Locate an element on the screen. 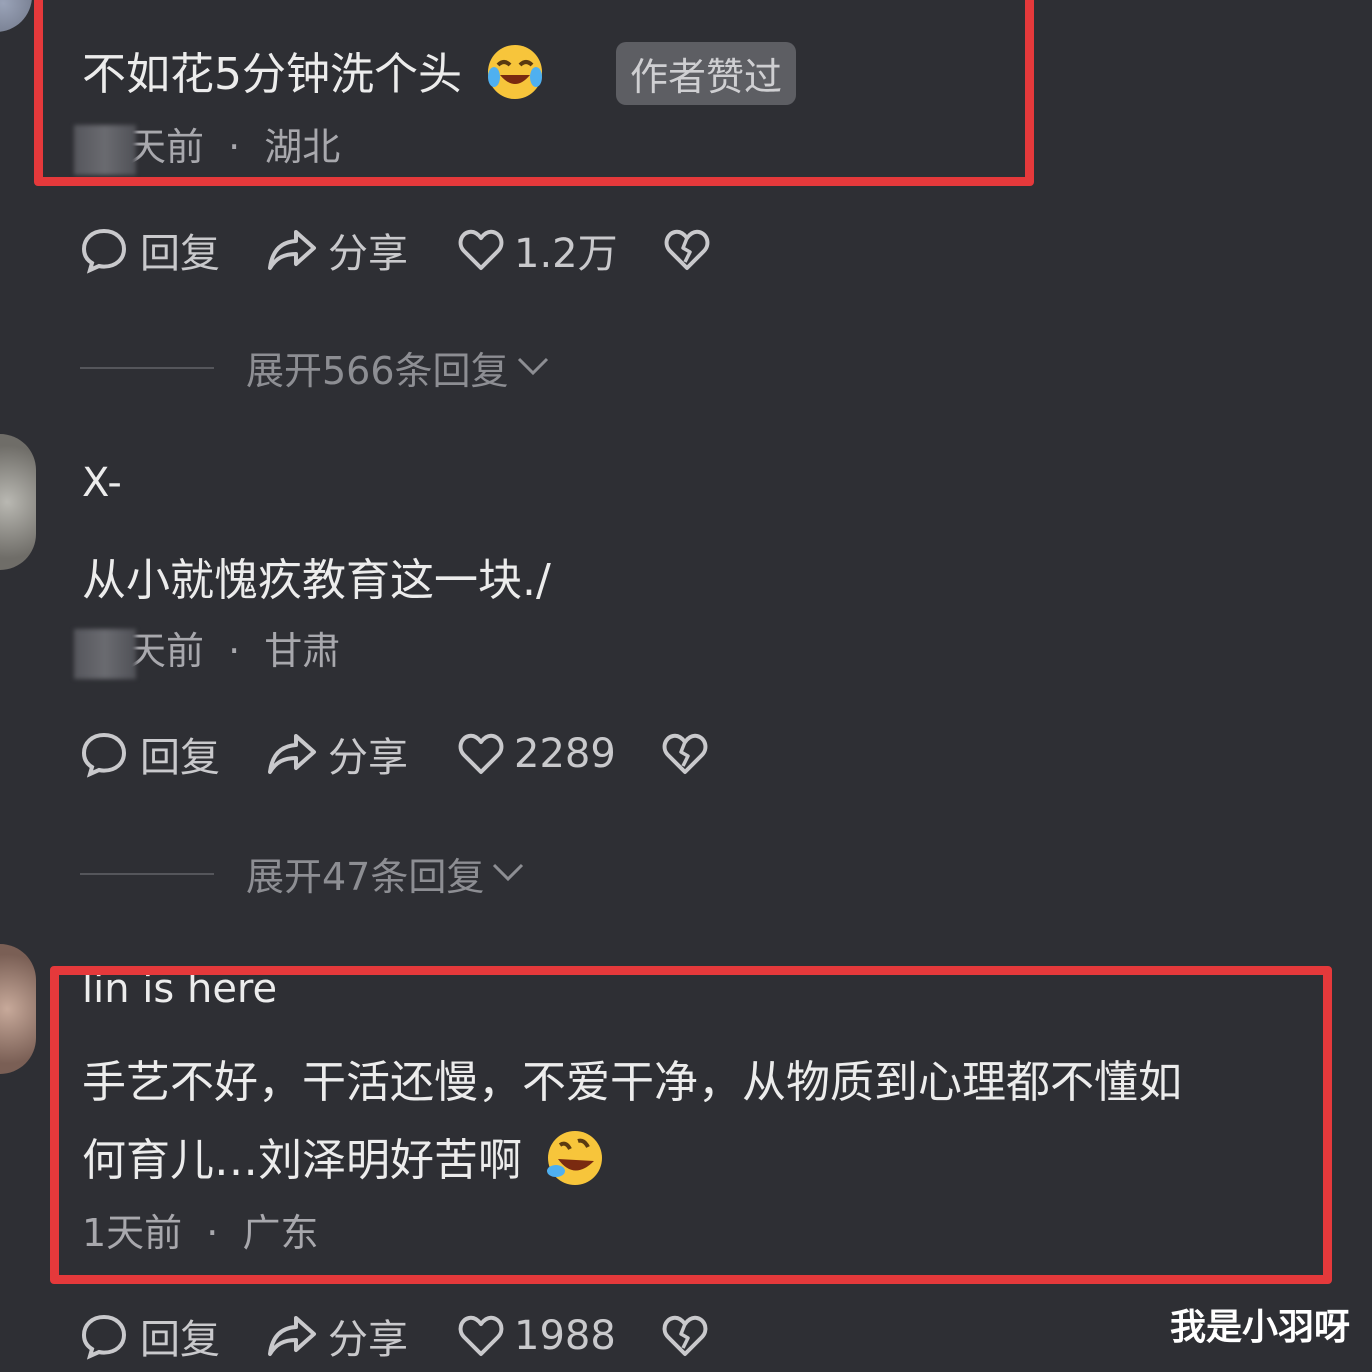  comment-meta: 天前 · 甘肃 is located at coordinates (207, 649).